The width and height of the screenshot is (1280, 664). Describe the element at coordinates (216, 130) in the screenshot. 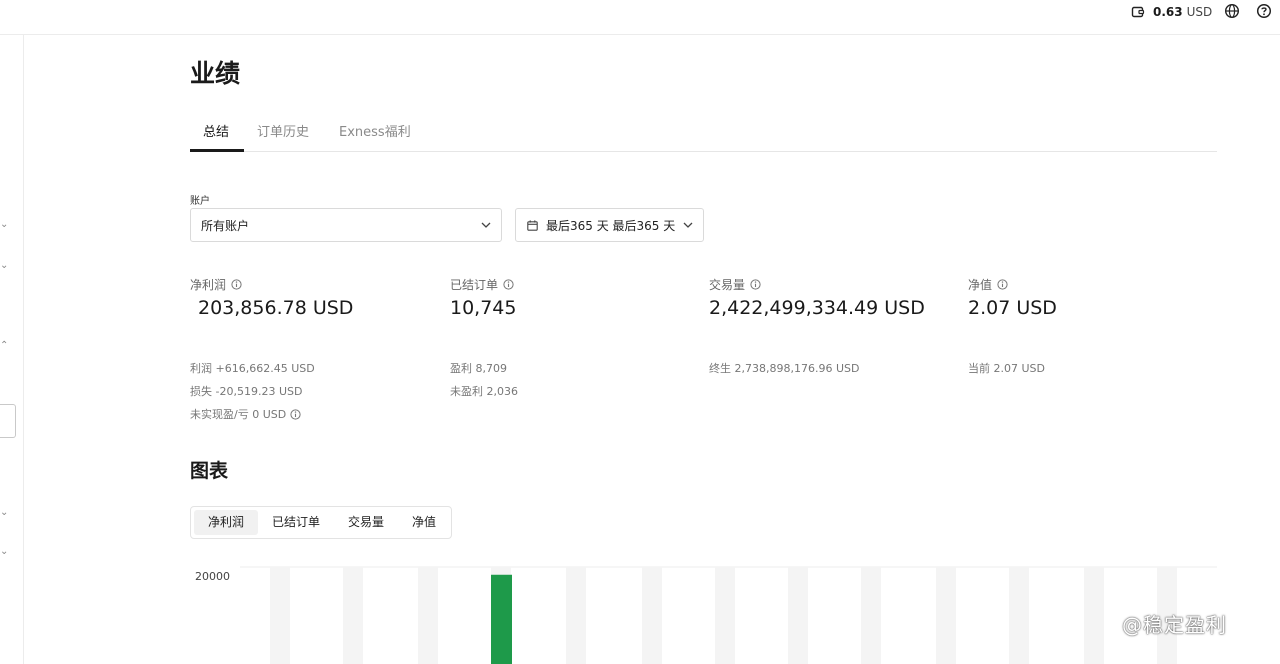

I see `tab-summary: 总结` at that location.